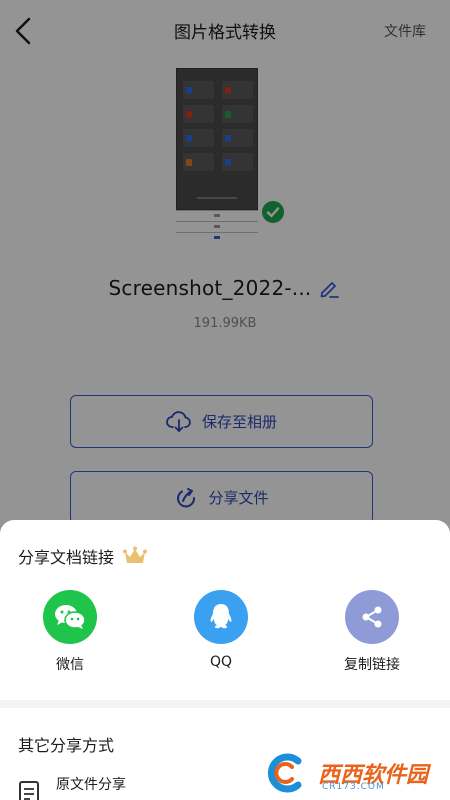 The image size is (450, 800). I want to click on original-file-share-item: 原文件分享, so click(72, 787).